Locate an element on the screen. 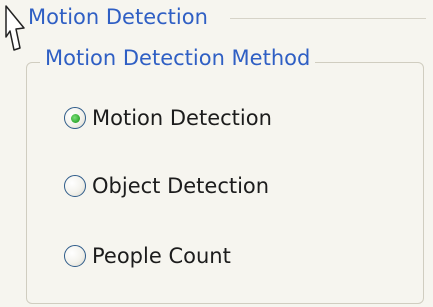 This screenshot has width=433, height=307. radio-option-object-detection: Object Detection is located at coordinates (166, 186).